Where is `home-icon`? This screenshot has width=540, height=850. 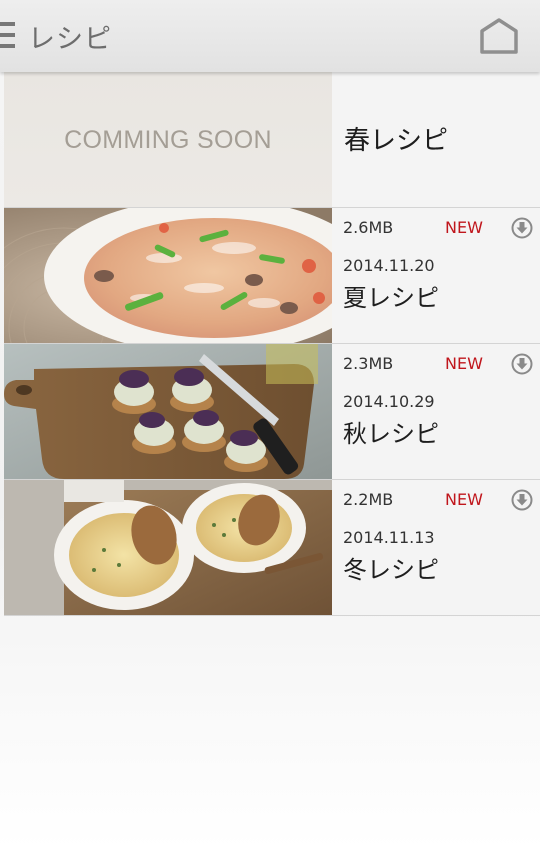
home-icon is located at coordinates (499, 36).